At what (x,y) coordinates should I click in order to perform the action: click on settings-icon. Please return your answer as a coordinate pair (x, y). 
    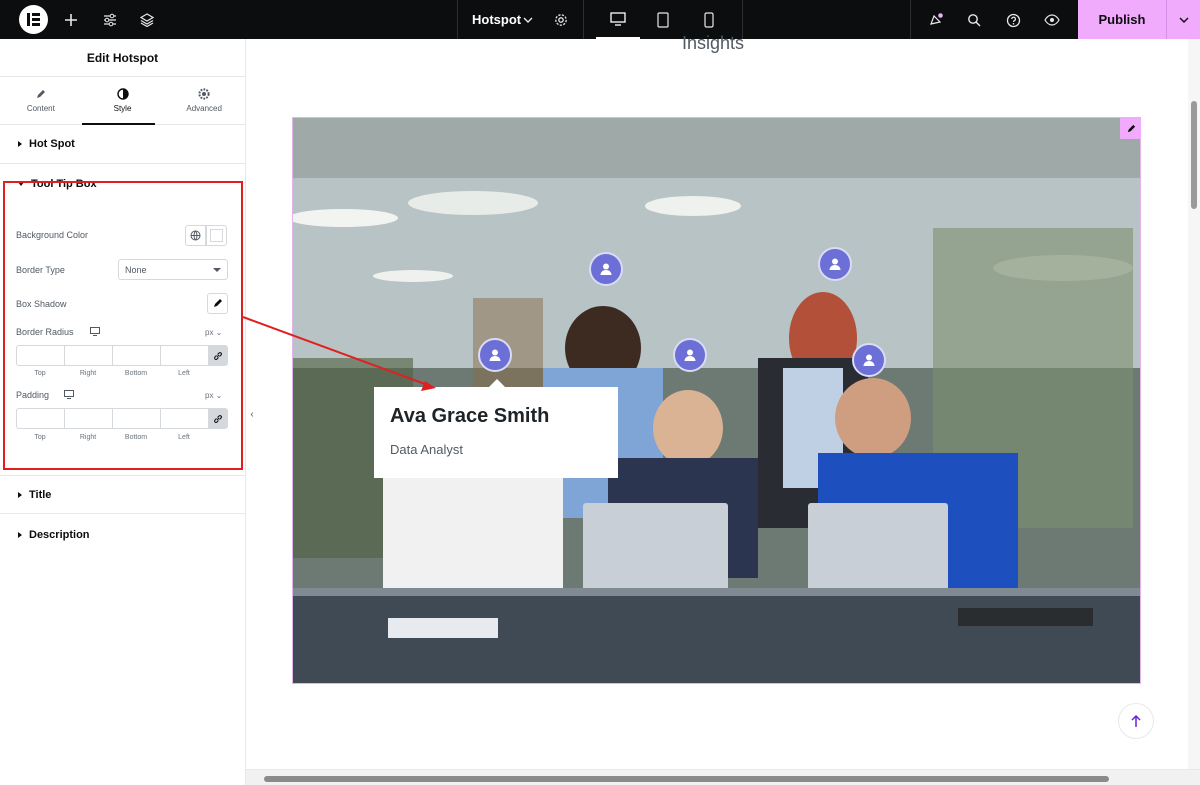
    Looking at the image, I should click on (561, 20).